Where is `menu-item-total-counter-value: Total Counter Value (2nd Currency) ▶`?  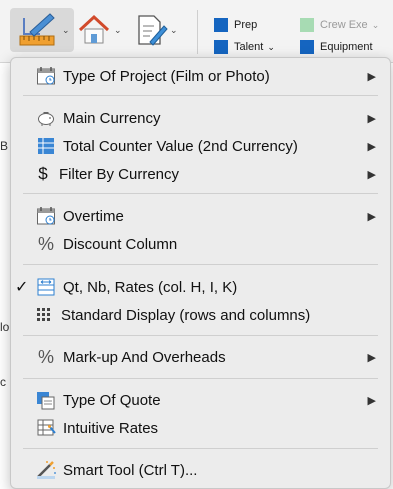
menu-item-total-counter-value: Total Counter Value (2nd Currency) ▶ is located at coordinates (200, 146).